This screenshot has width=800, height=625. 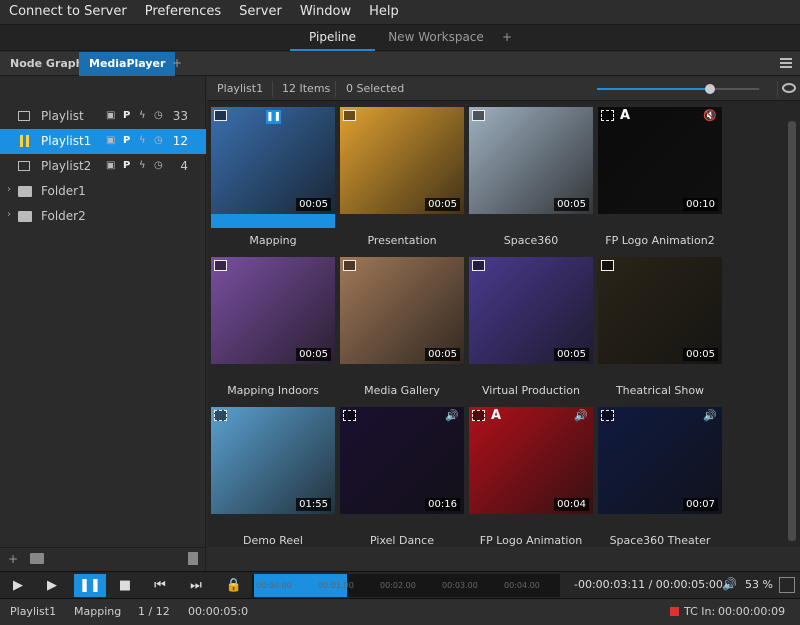 I want to click on pause-icon: ❚❚, so click(x=90, y=585).